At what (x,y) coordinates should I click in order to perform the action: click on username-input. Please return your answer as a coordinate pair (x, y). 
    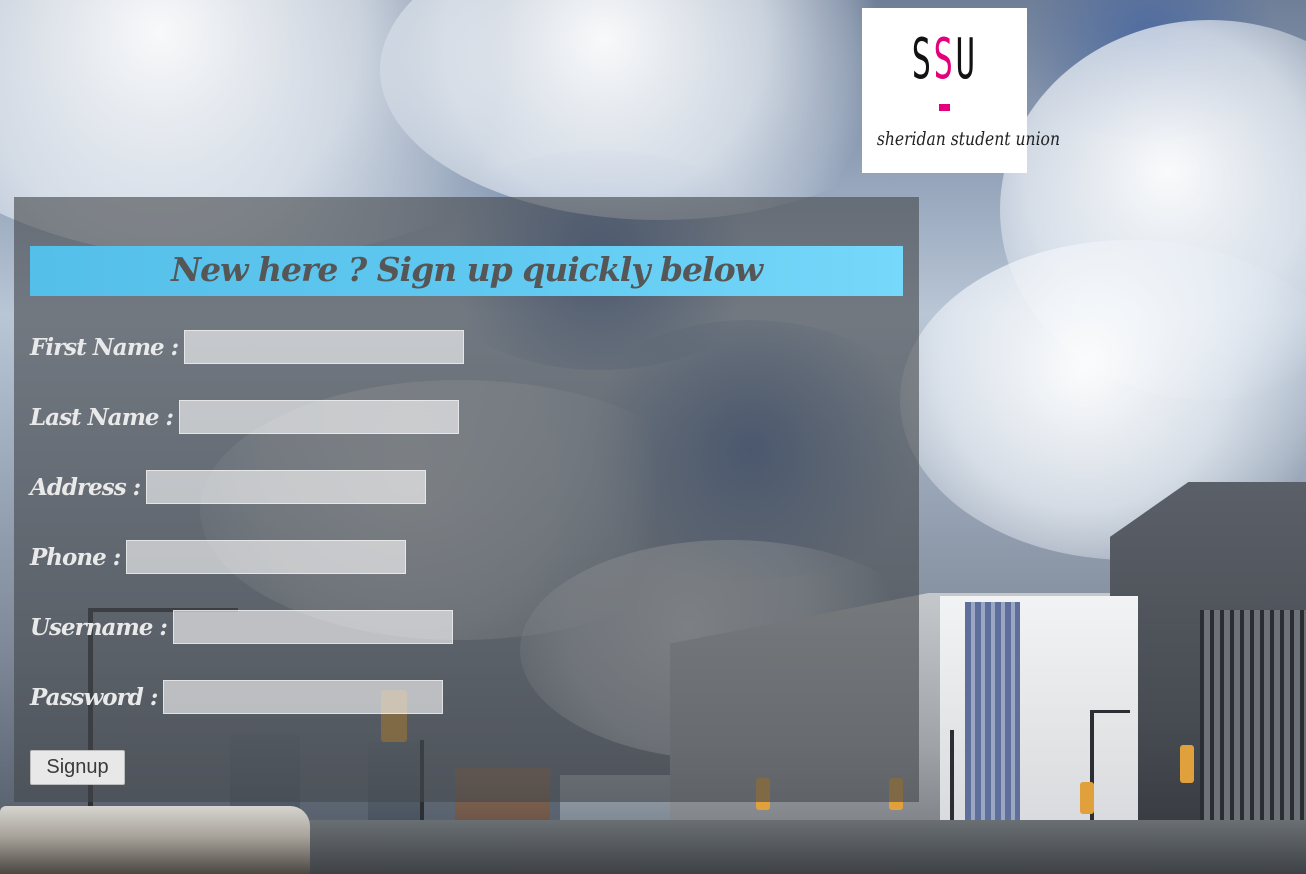
    Looking at the image, I should click on (312, 627).